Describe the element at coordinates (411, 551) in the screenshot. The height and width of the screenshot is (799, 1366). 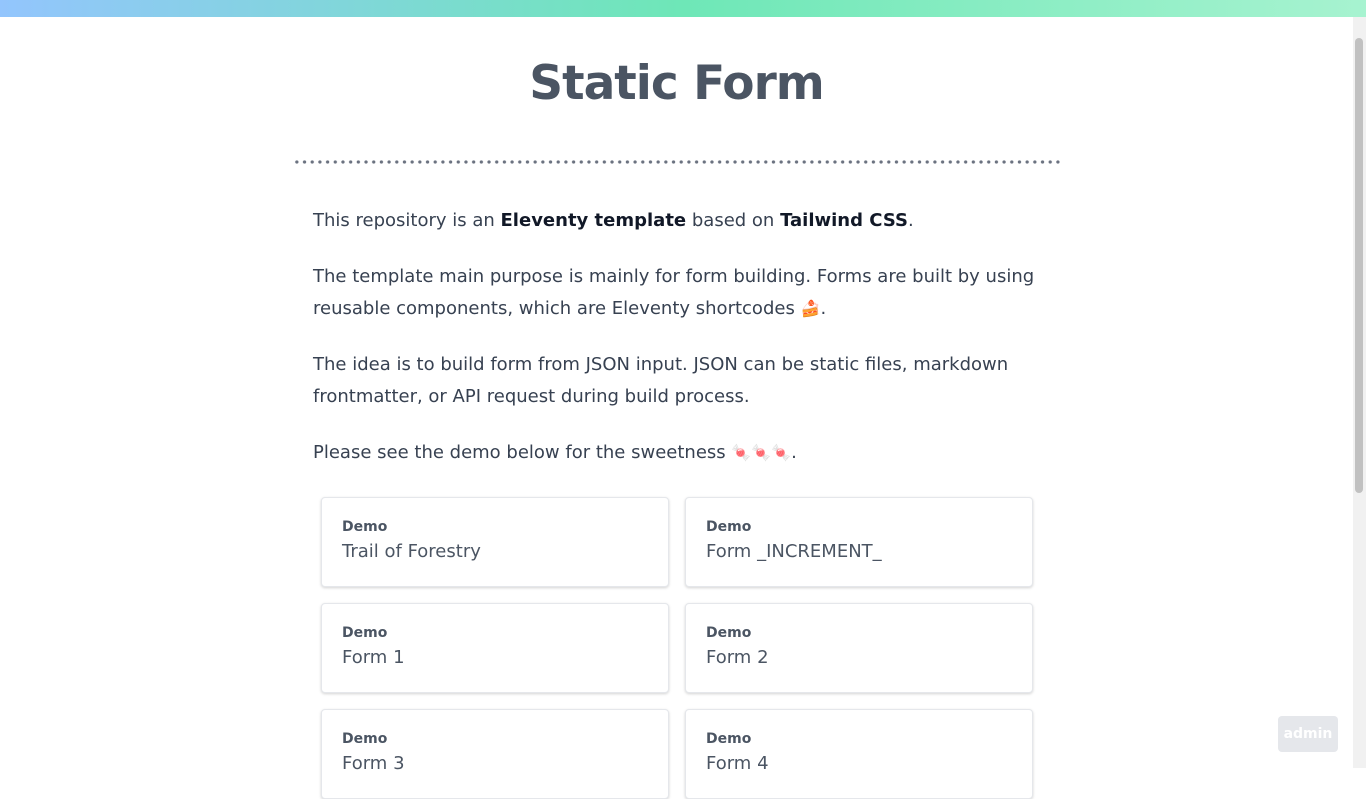
I see `card-title: Trail of Forestry` at that location.